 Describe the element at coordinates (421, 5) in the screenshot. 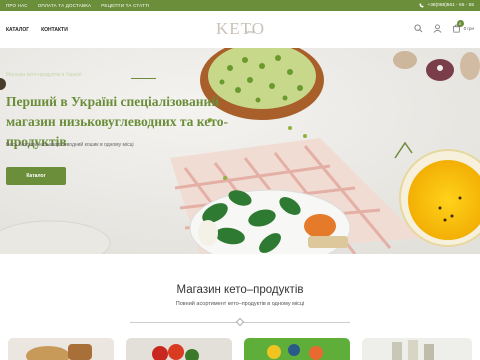

I see `phone-icon` at that location.